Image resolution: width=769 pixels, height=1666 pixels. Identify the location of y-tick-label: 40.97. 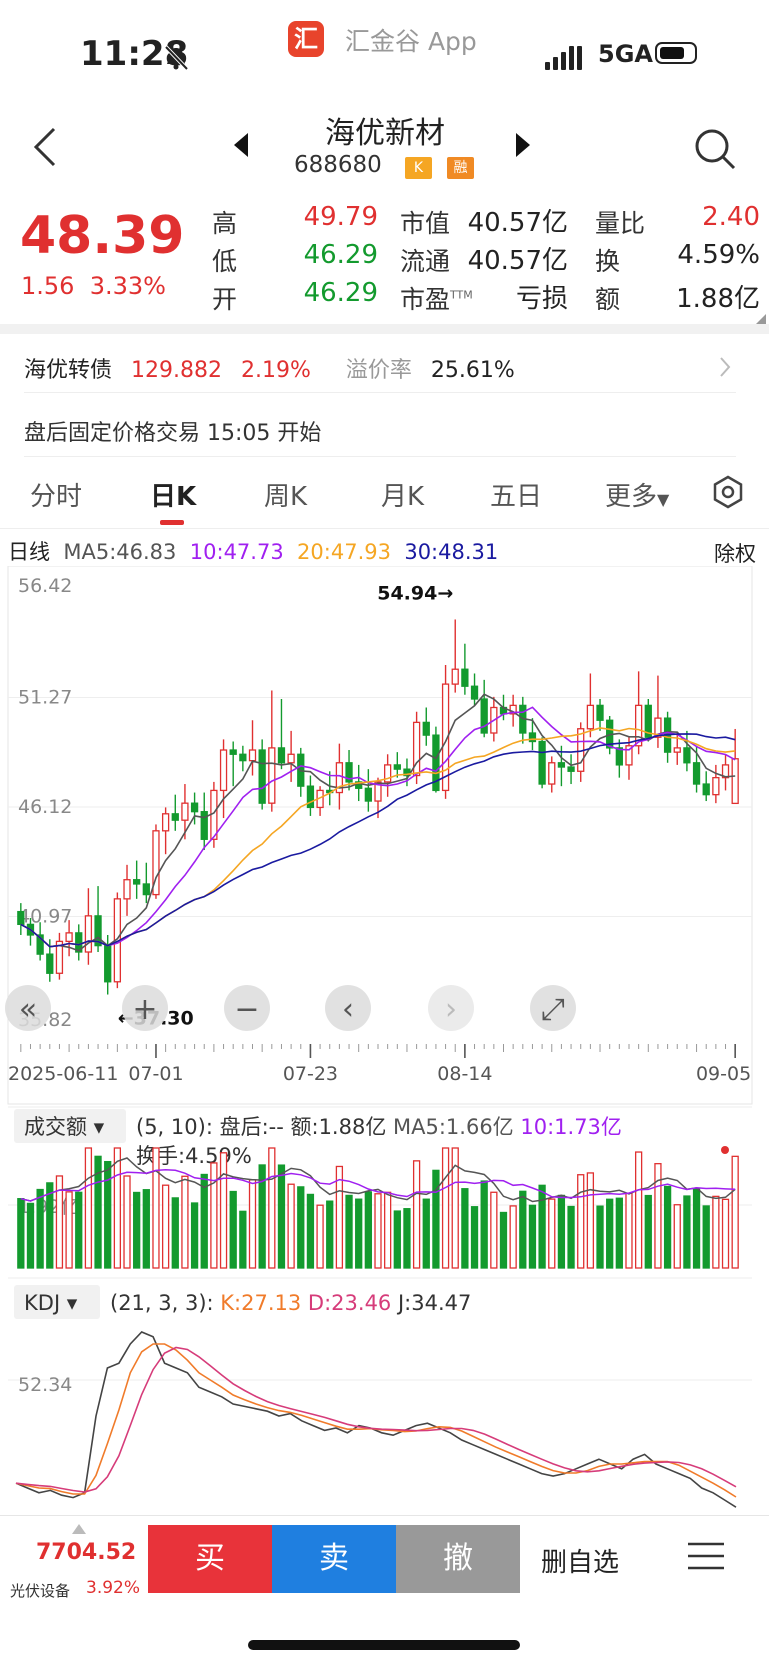
(45, 917).